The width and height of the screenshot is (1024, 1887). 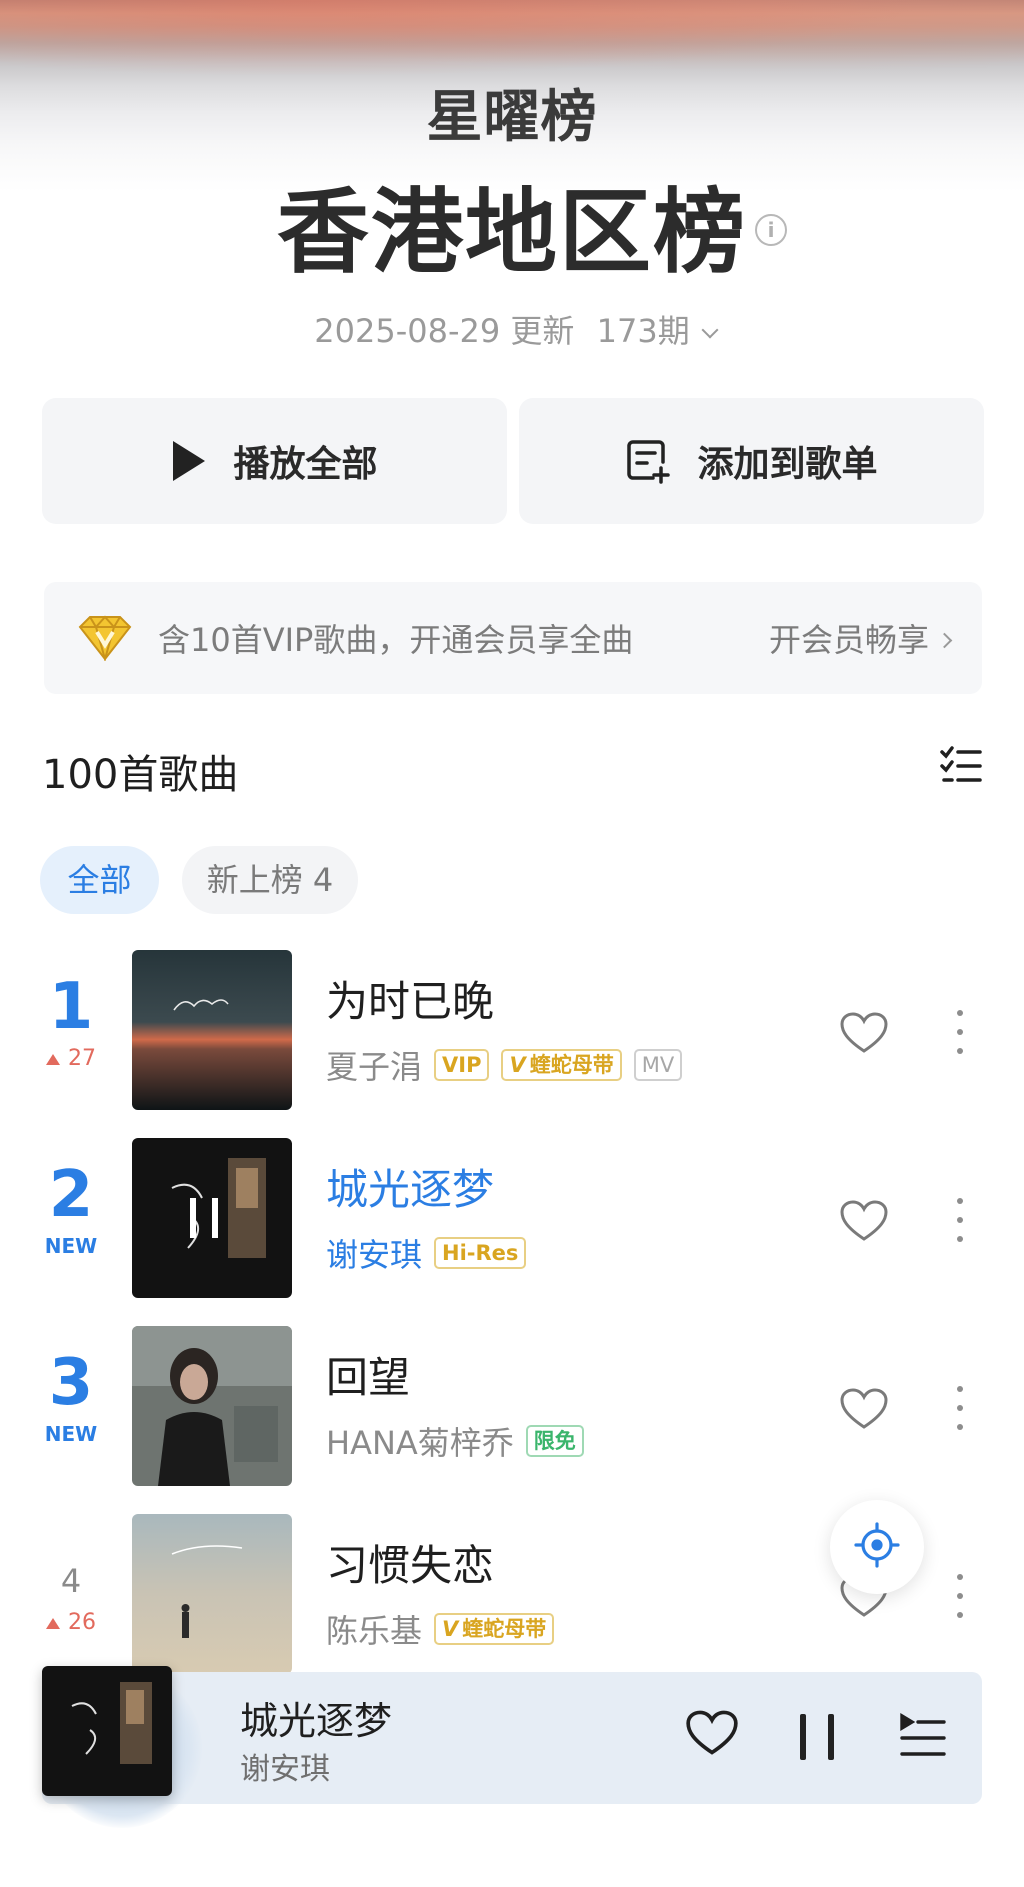 I want to click on chevron-right-icon, so click(x=944, y=640).